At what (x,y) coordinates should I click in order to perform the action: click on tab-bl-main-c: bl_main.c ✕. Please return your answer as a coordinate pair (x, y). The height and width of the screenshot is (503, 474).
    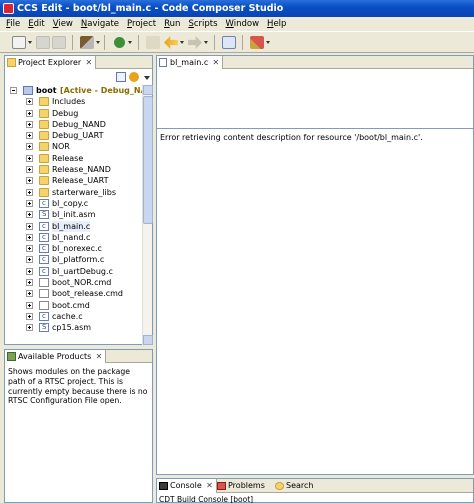
    Looking at the image, I should click on (190, 62).